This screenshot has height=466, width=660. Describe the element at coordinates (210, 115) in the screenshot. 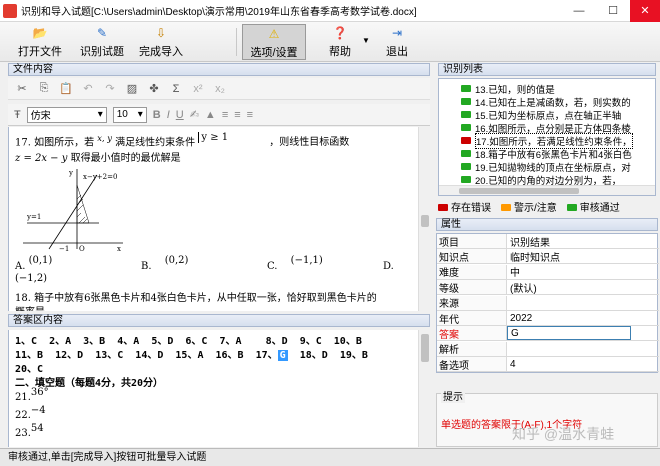

I see `color-icon: ▲` at that location.